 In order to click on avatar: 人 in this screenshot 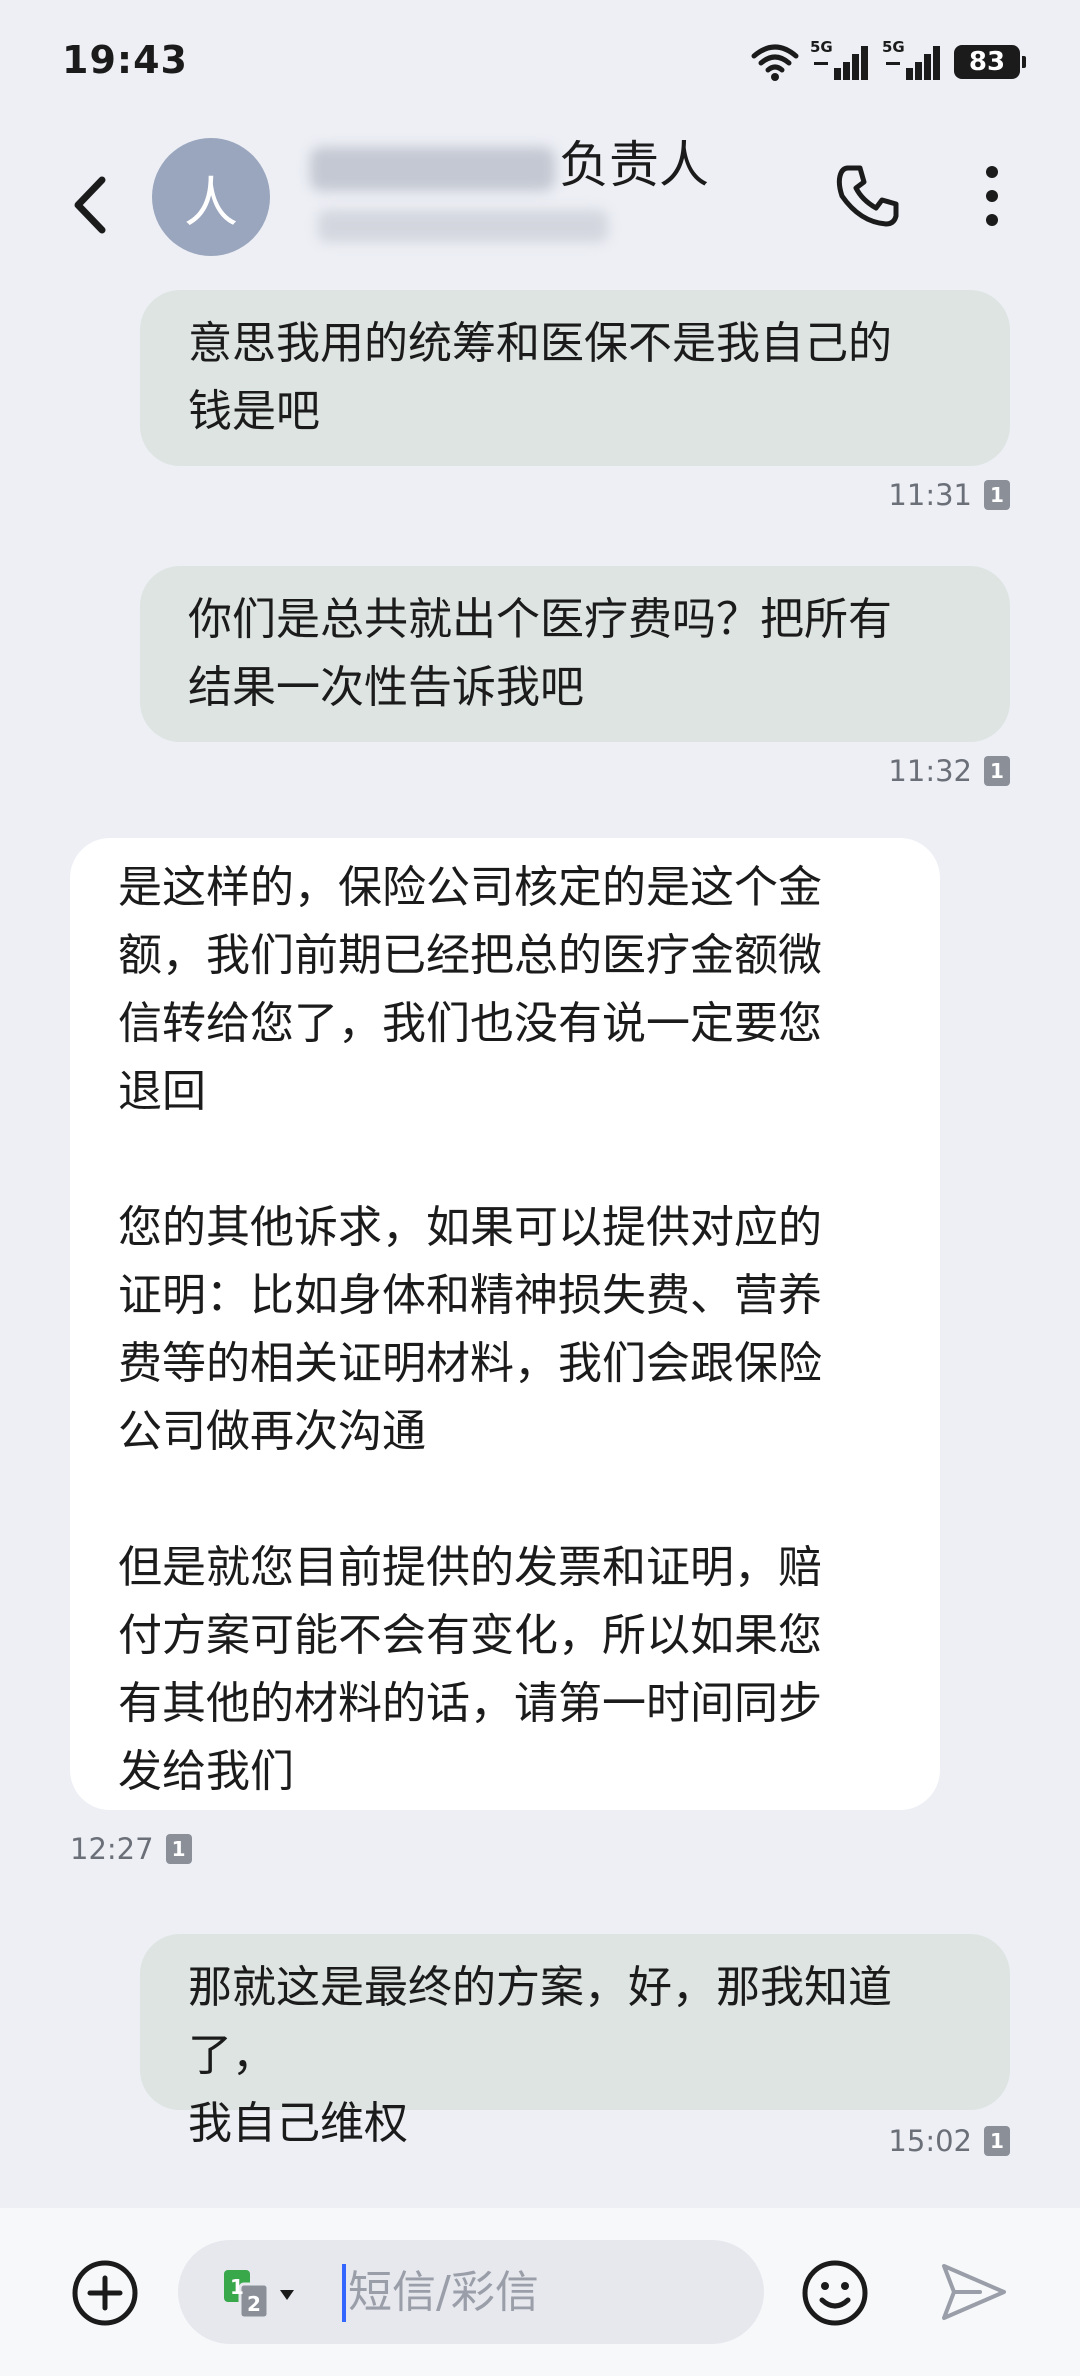, I will do `click(211, 197)`.